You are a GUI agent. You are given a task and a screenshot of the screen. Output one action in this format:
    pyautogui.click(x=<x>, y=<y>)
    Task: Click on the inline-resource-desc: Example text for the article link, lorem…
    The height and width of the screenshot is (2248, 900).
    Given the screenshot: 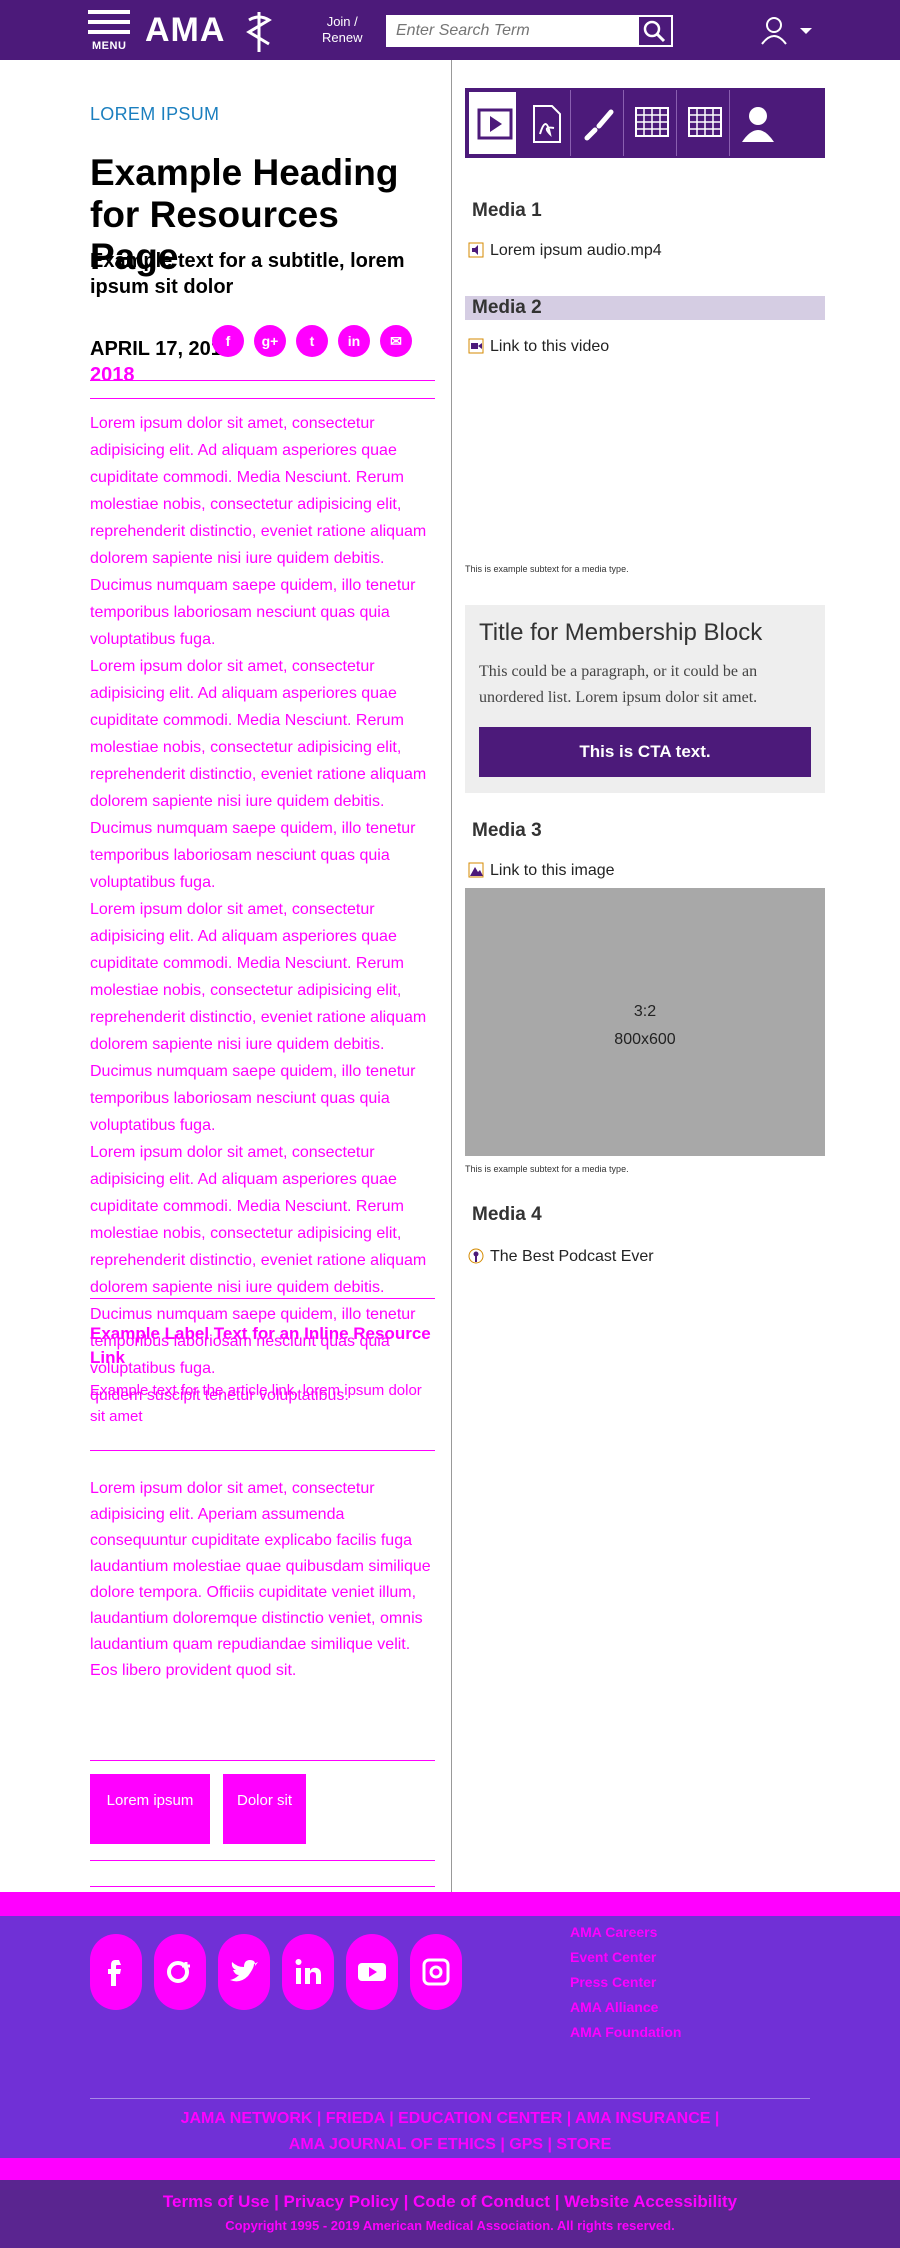 What is the action you would take?
    pyautogui.click(x=256, y=1403)
    